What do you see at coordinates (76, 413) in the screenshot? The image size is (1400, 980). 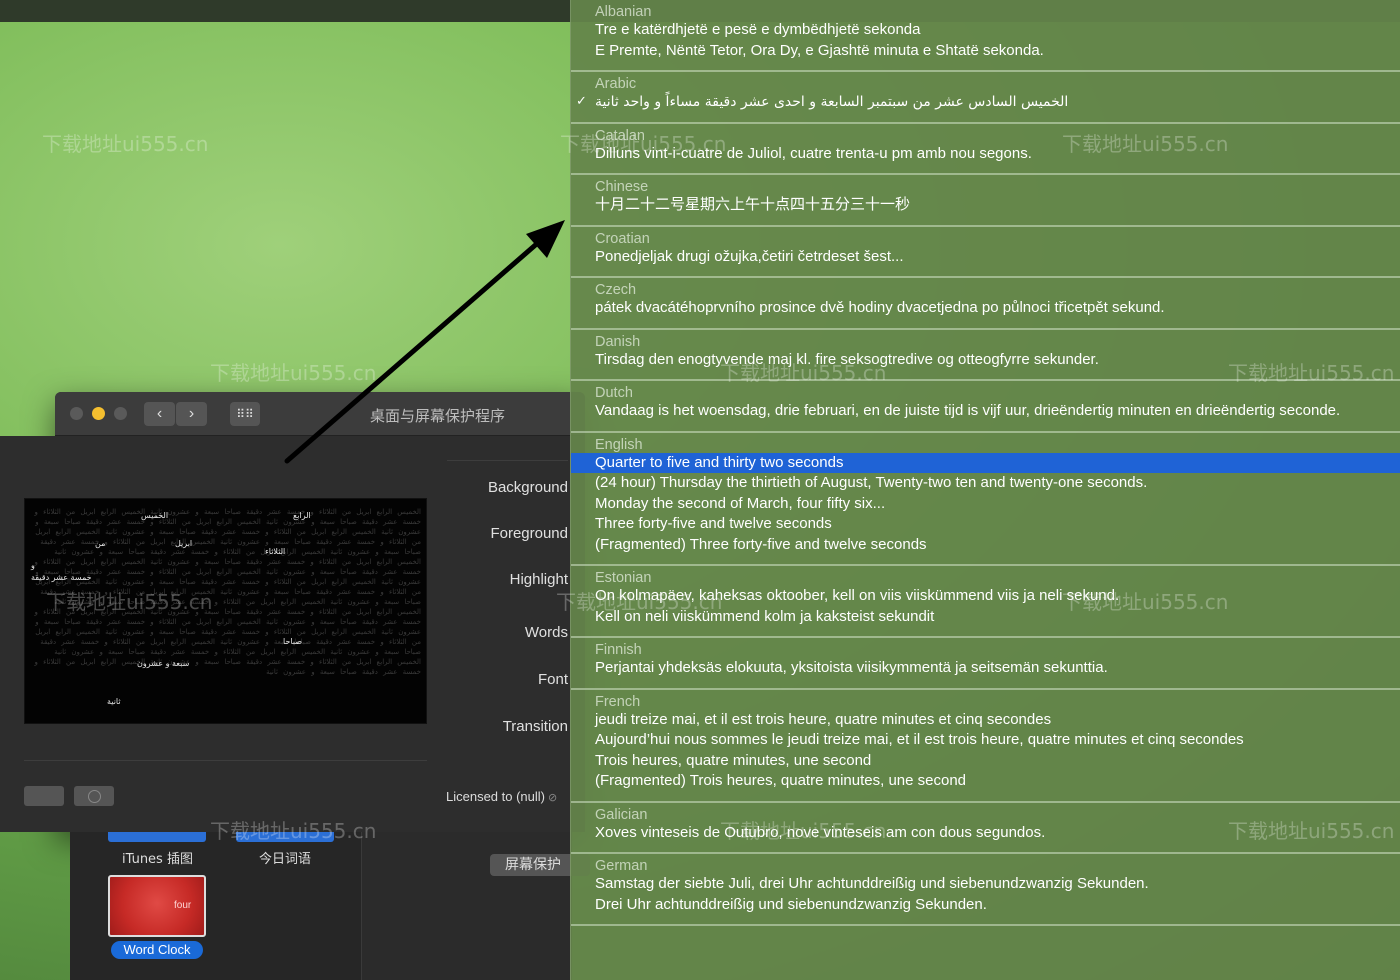 I see `close-button` at bounding box center [76, 413].